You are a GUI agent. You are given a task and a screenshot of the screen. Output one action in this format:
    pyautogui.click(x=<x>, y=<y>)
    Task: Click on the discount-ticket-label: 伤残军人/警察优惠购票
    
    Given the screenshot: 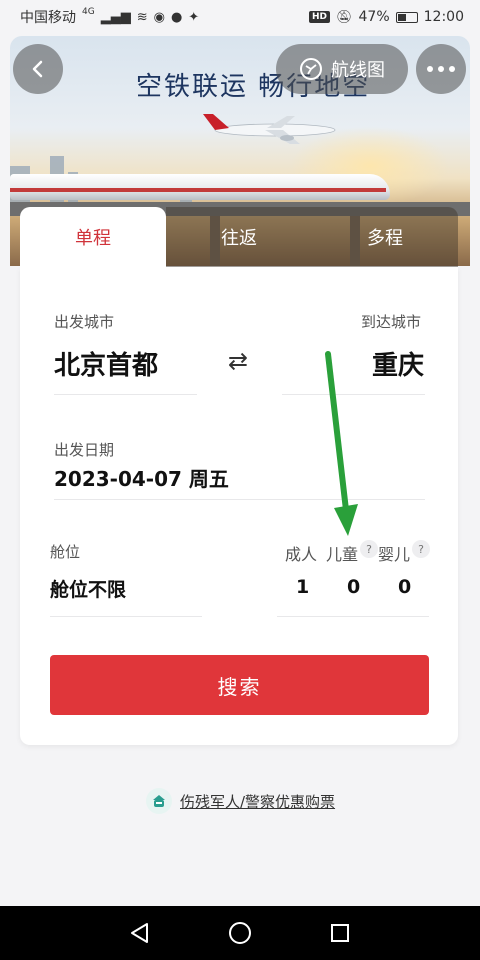 What is the action you would take?
    pyautogui.click(x=258, y=801)
    